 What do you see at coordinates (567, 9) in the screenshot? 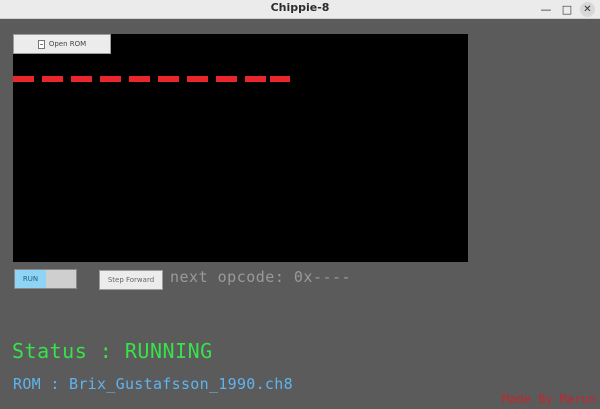
I see `maximize-button: □` at bounding box center [567, 9].